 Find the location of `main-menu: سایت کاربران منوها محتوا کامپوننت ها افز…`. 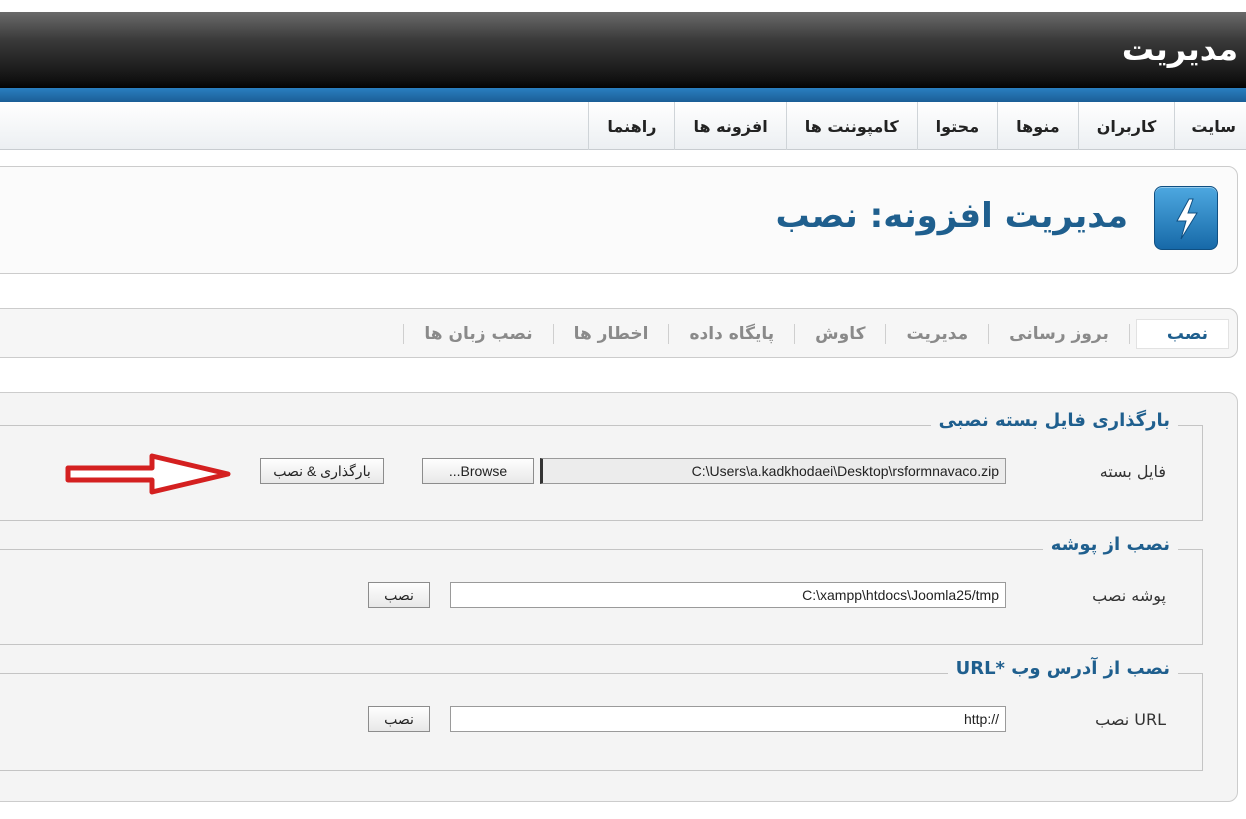

main-menu: سایت کاربران منوها محتوا کامپوننت ها افز… is located at coordinates (623, 126).